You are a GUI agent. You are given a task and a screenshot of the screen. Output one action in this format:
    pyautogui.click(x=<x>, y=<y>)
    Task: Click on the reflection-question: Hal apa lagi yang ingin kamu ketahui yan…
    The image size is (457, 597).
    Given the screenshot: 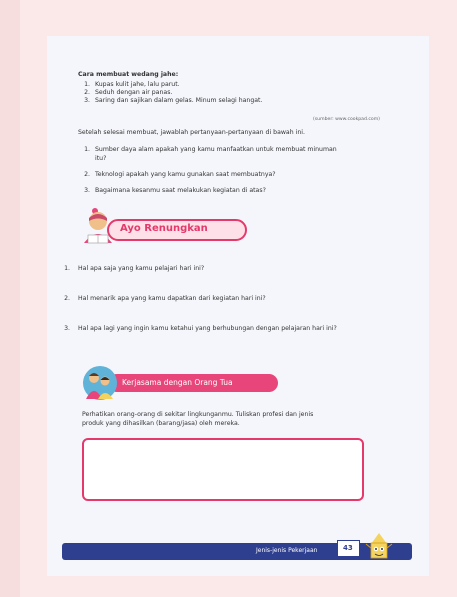 What is the action you would take?
    pyautogui.click(x=207, y=328)
    